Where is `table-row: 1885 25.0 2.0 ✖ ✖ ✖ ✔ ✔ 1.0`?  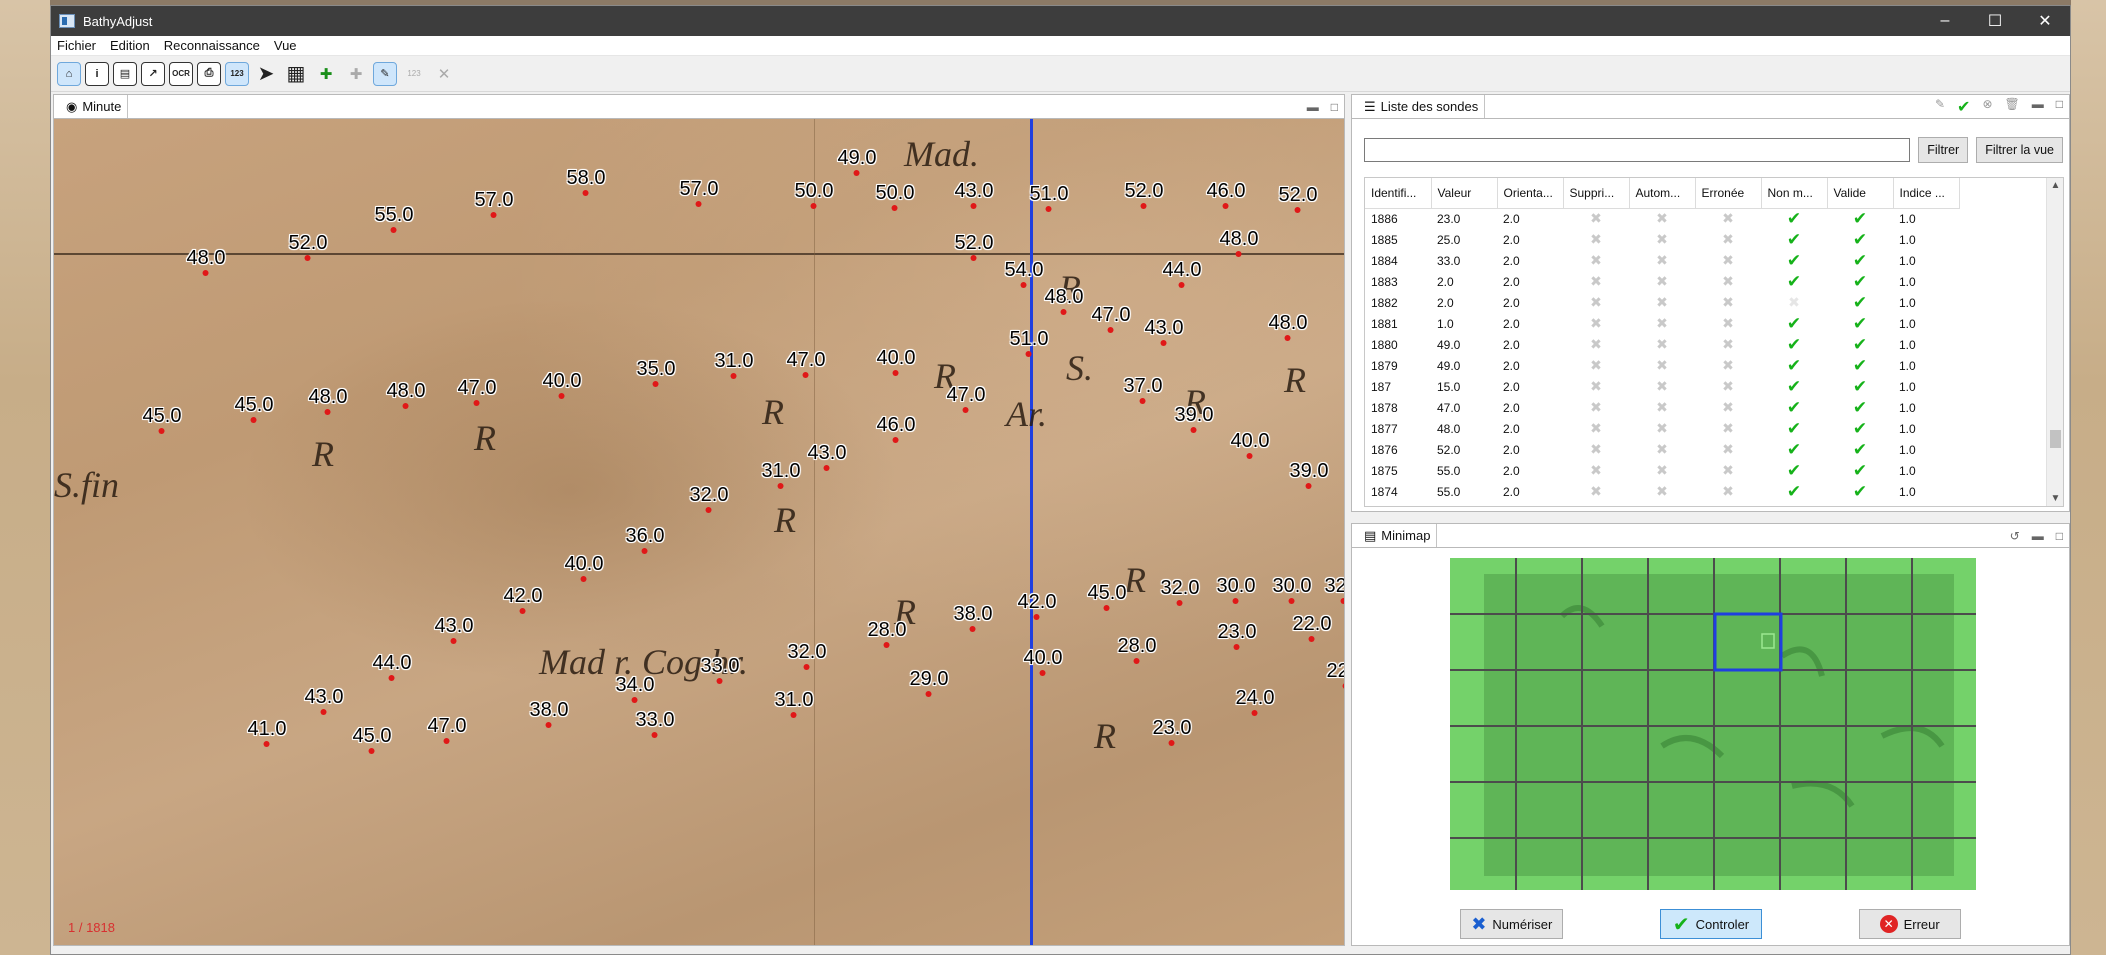
table-row: 1885 25.0 2.0 ✖ ✖ ✖ ✔ ✔ 1.0 is located at coordinates (1662, 239).